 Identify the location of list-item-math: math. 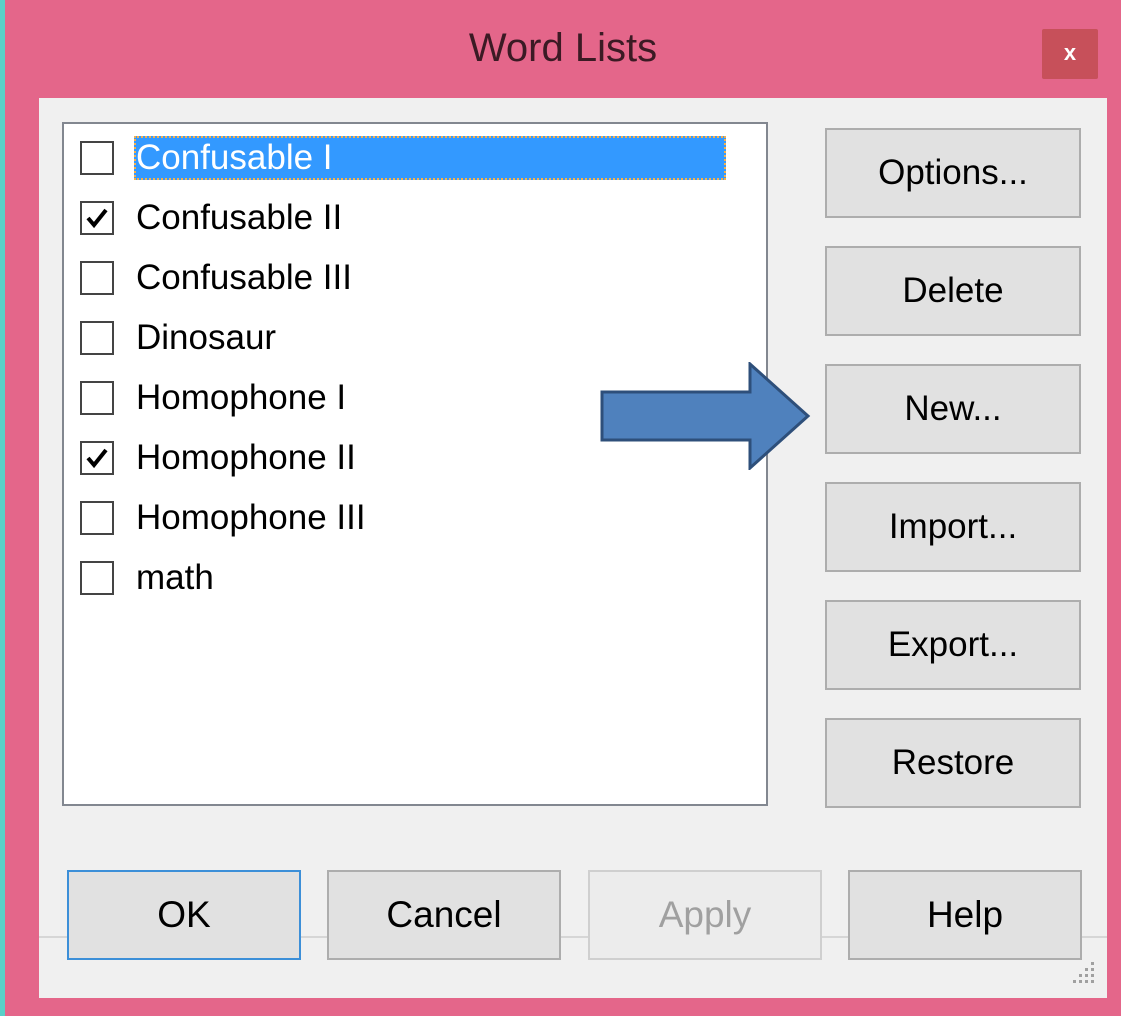
(414, 576).